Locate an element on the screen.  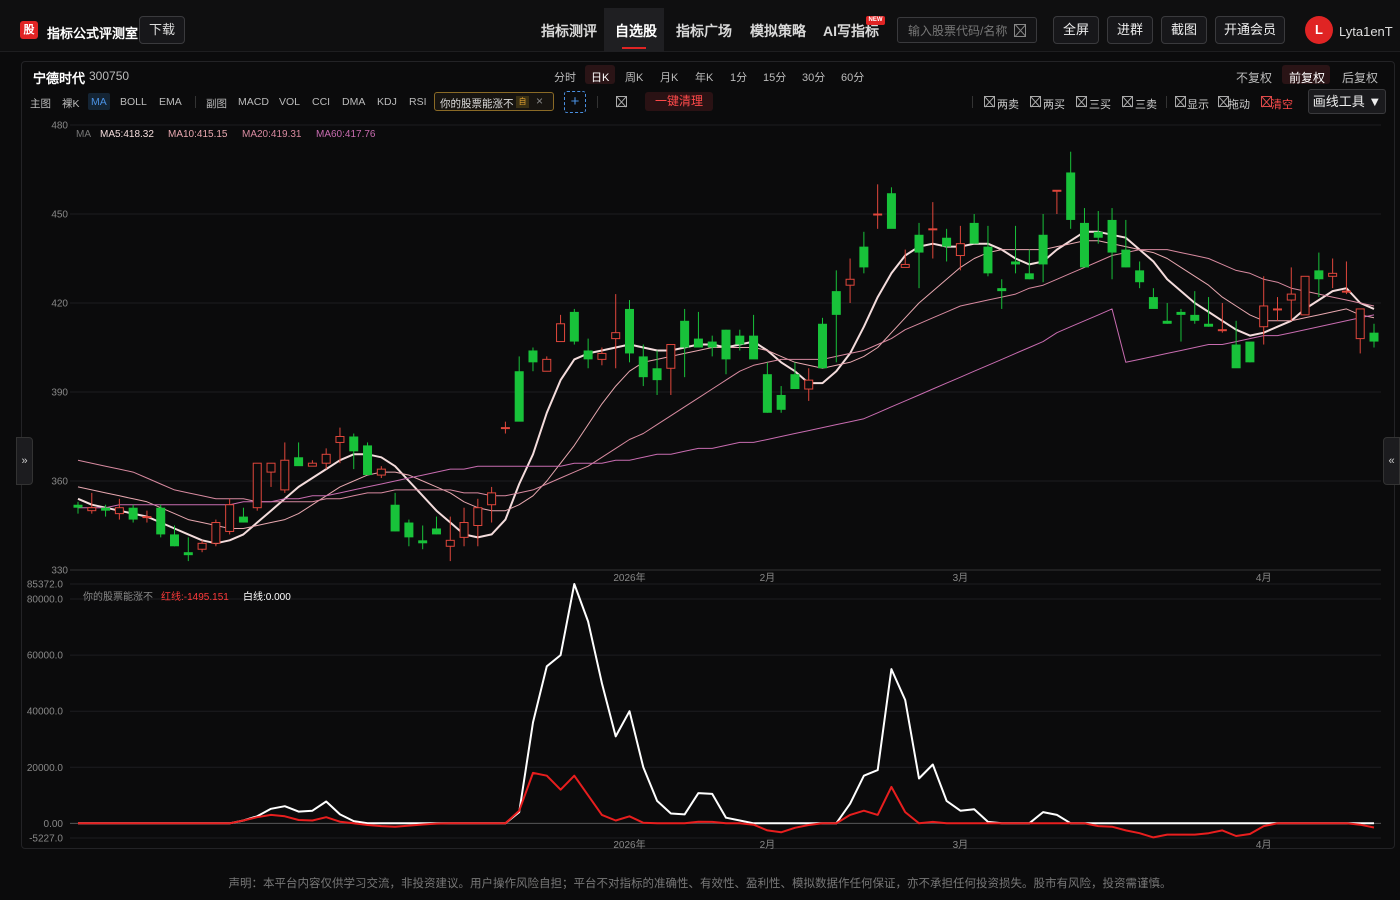
date-tick-label: 2月 is located at coordinates (768, 578).